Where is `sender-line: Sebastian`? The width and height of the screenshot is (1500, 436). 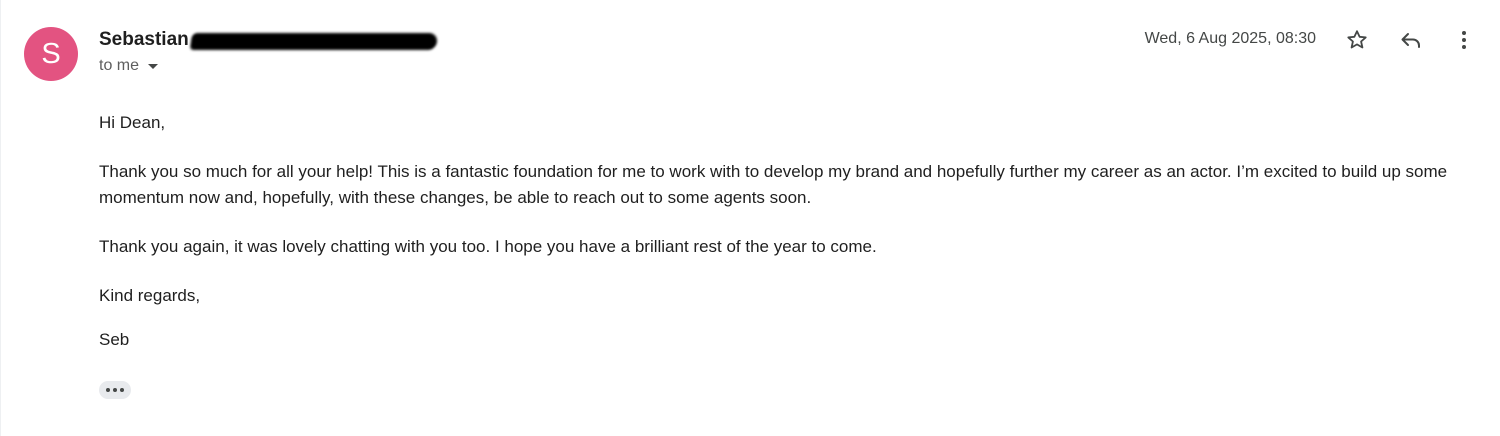
sender-line: Sebastian is located at coordinates (268, 40).